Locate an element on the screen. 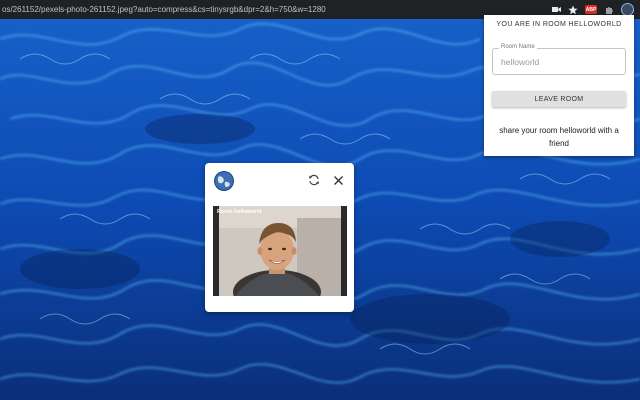  share-text: share your room helloworld with a friend is located at coordinates (559, 137).